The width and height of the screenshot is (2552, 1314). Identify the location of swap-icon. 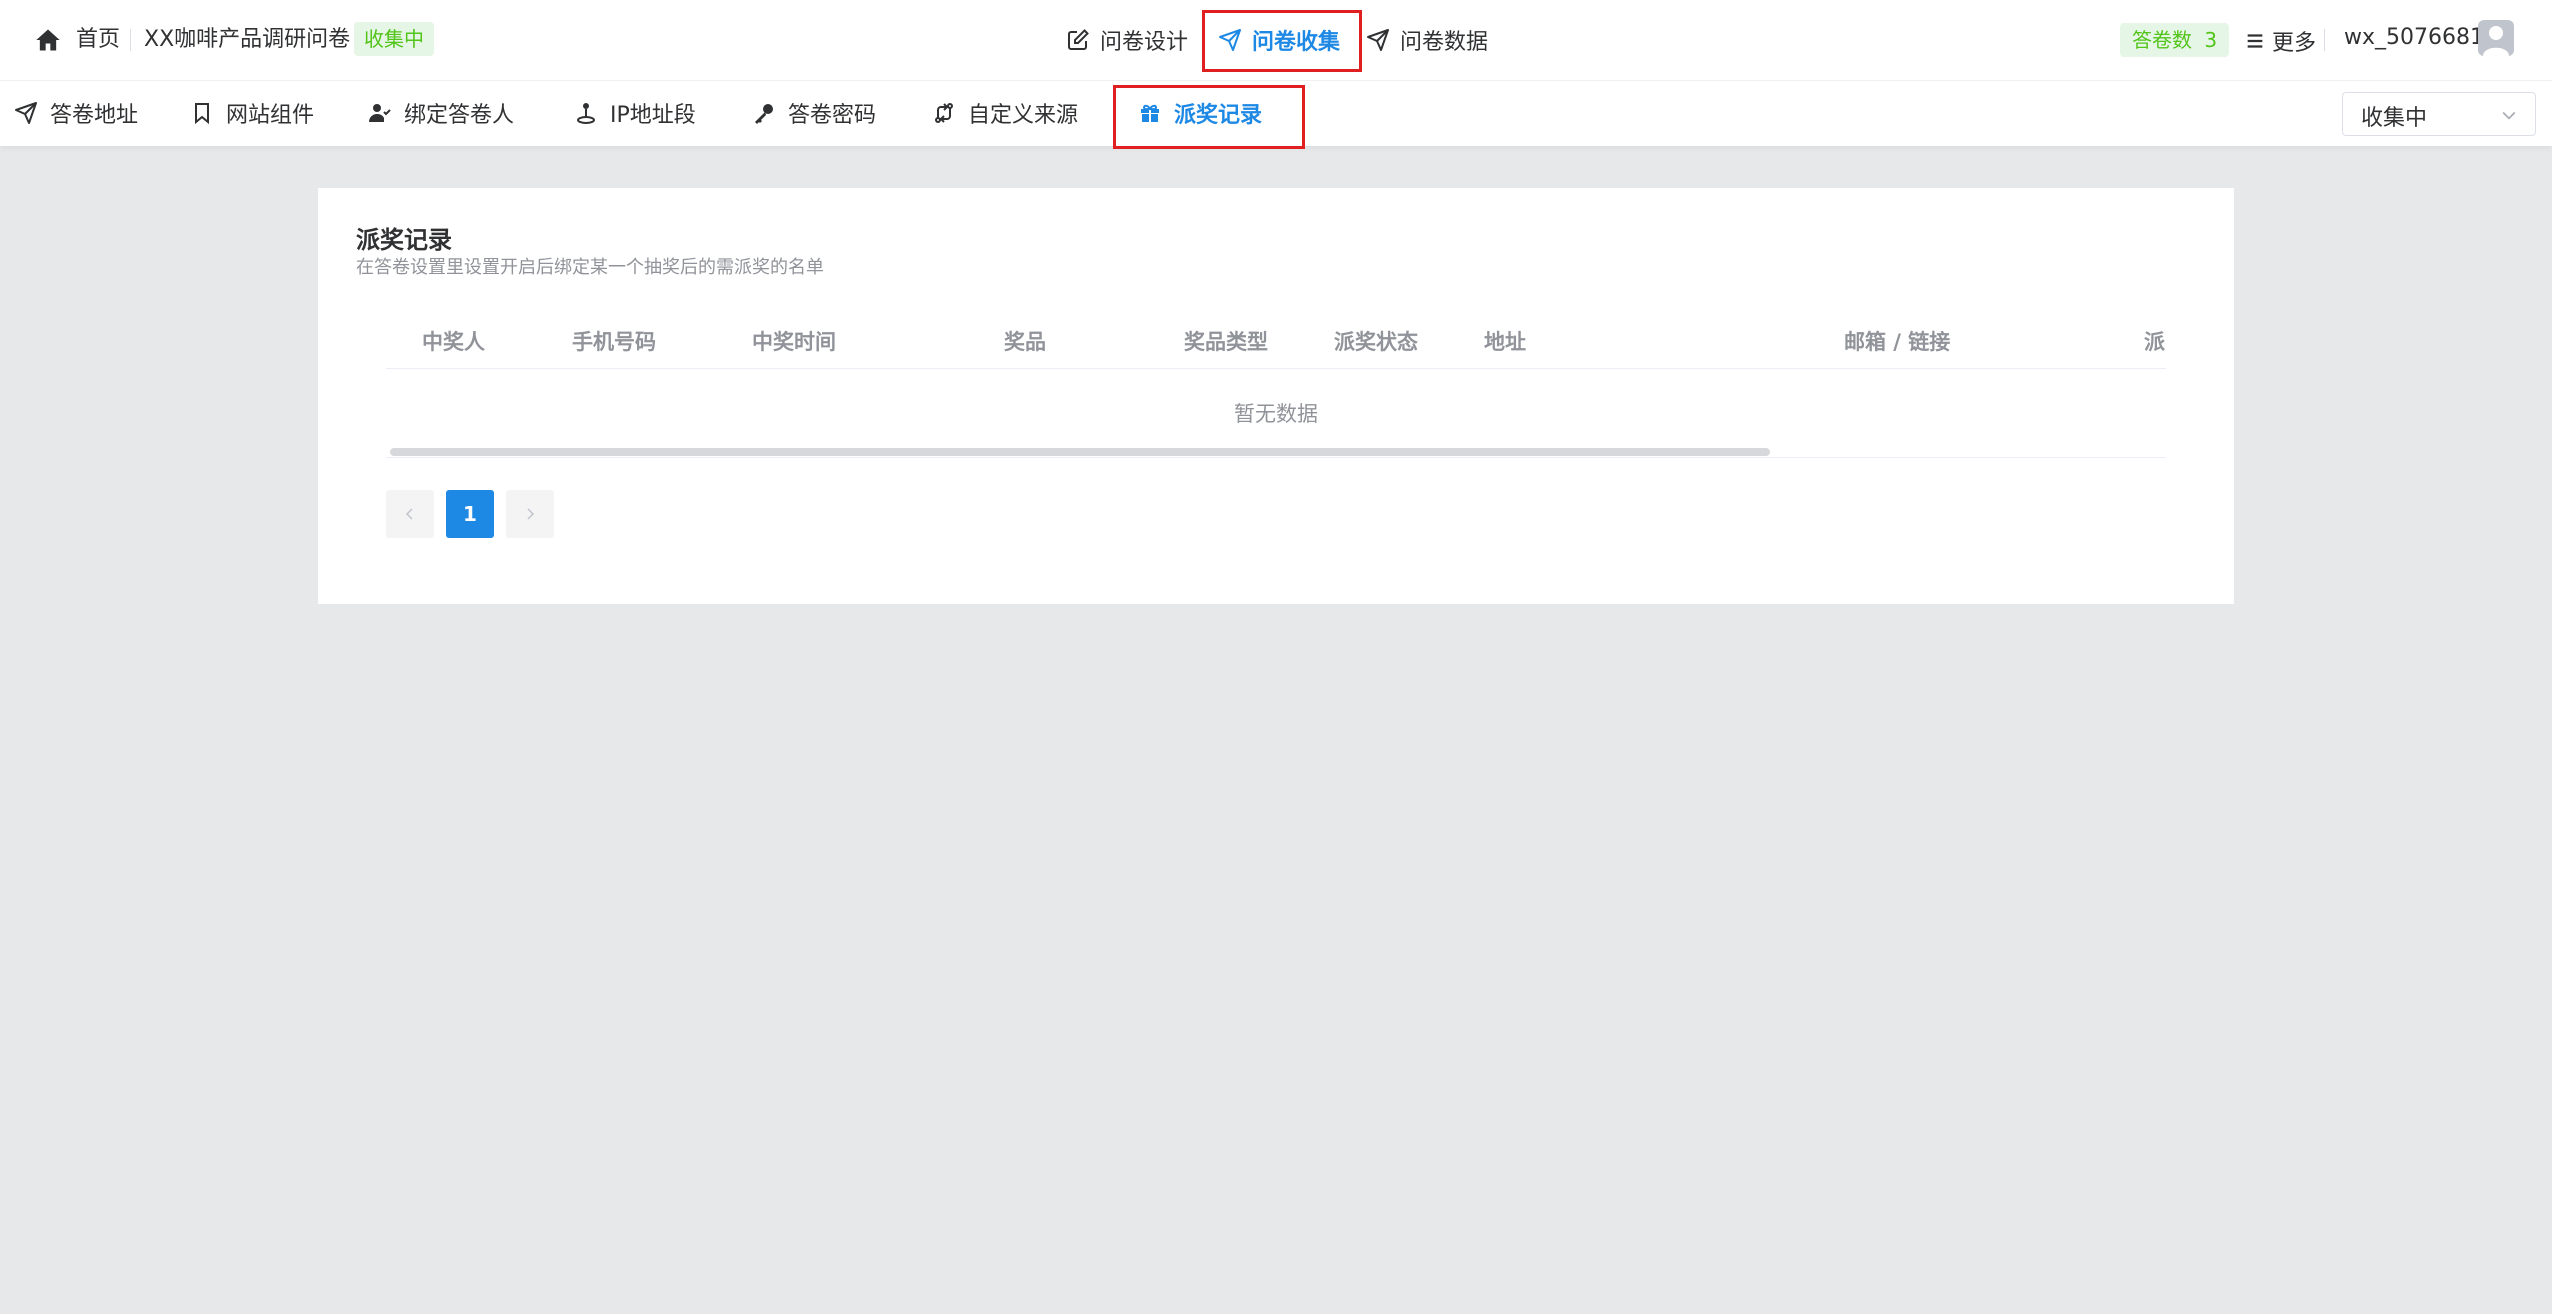
(944, 113).